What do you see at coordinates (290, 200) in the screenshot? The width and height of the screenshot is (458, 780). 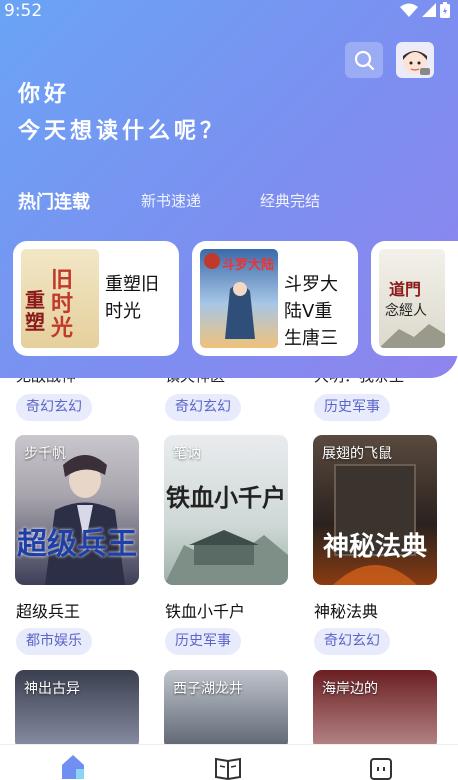 I see `tab-classic-finished: 经典完结` at bounding box center [290, 200].